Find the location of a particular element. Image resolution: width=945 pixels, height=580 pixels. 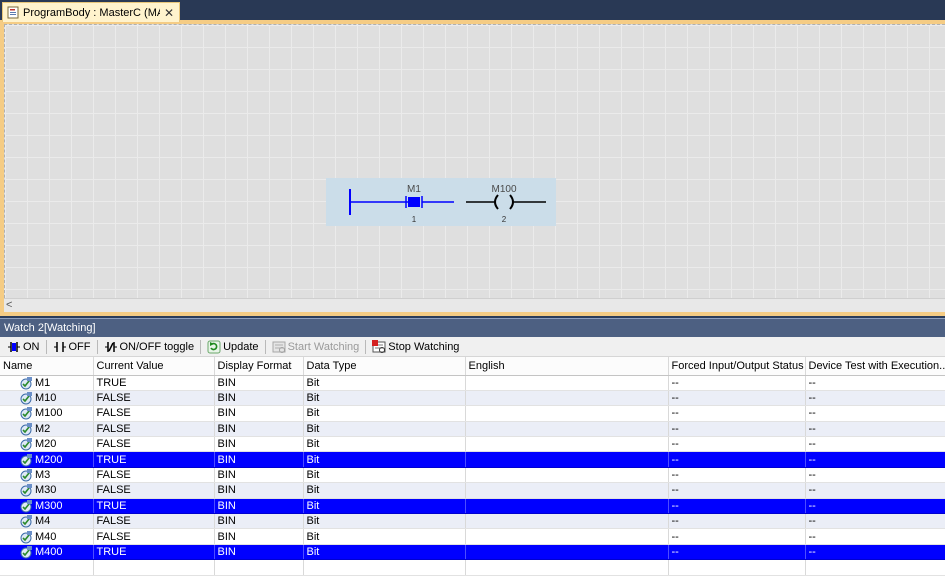

column-header-name: Name is located at coordinates (47, 366).